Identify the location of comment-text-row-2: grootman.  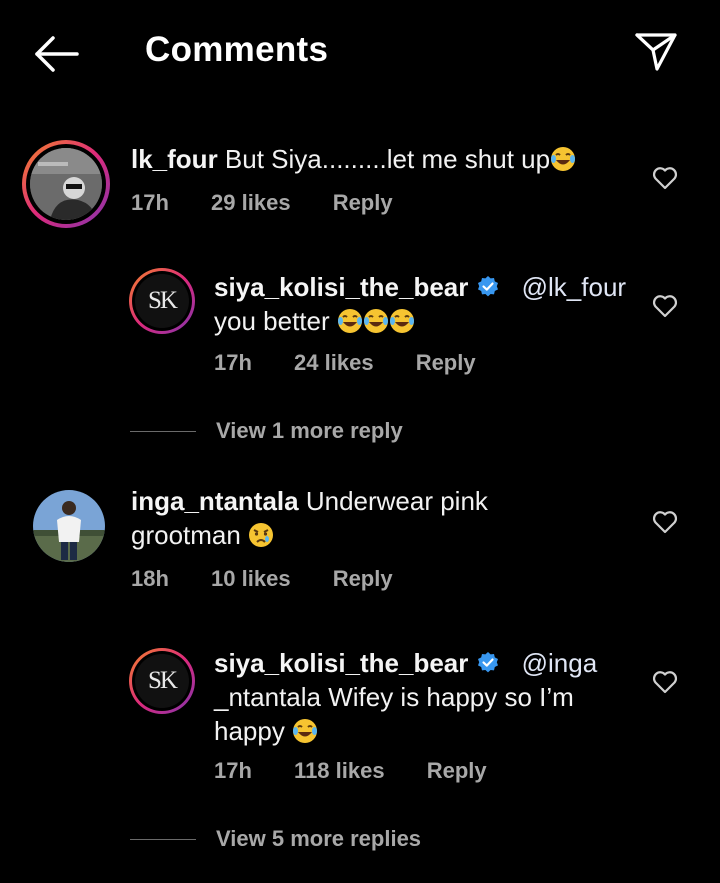
(202, 535).